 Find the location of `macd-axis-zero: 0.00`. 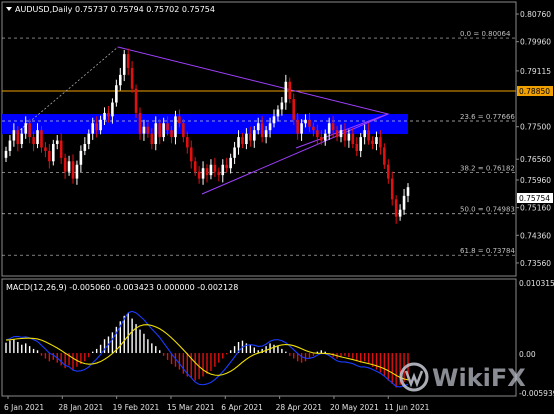

macd-axis-zero: 0.00 is located at coordinates (527, 354).